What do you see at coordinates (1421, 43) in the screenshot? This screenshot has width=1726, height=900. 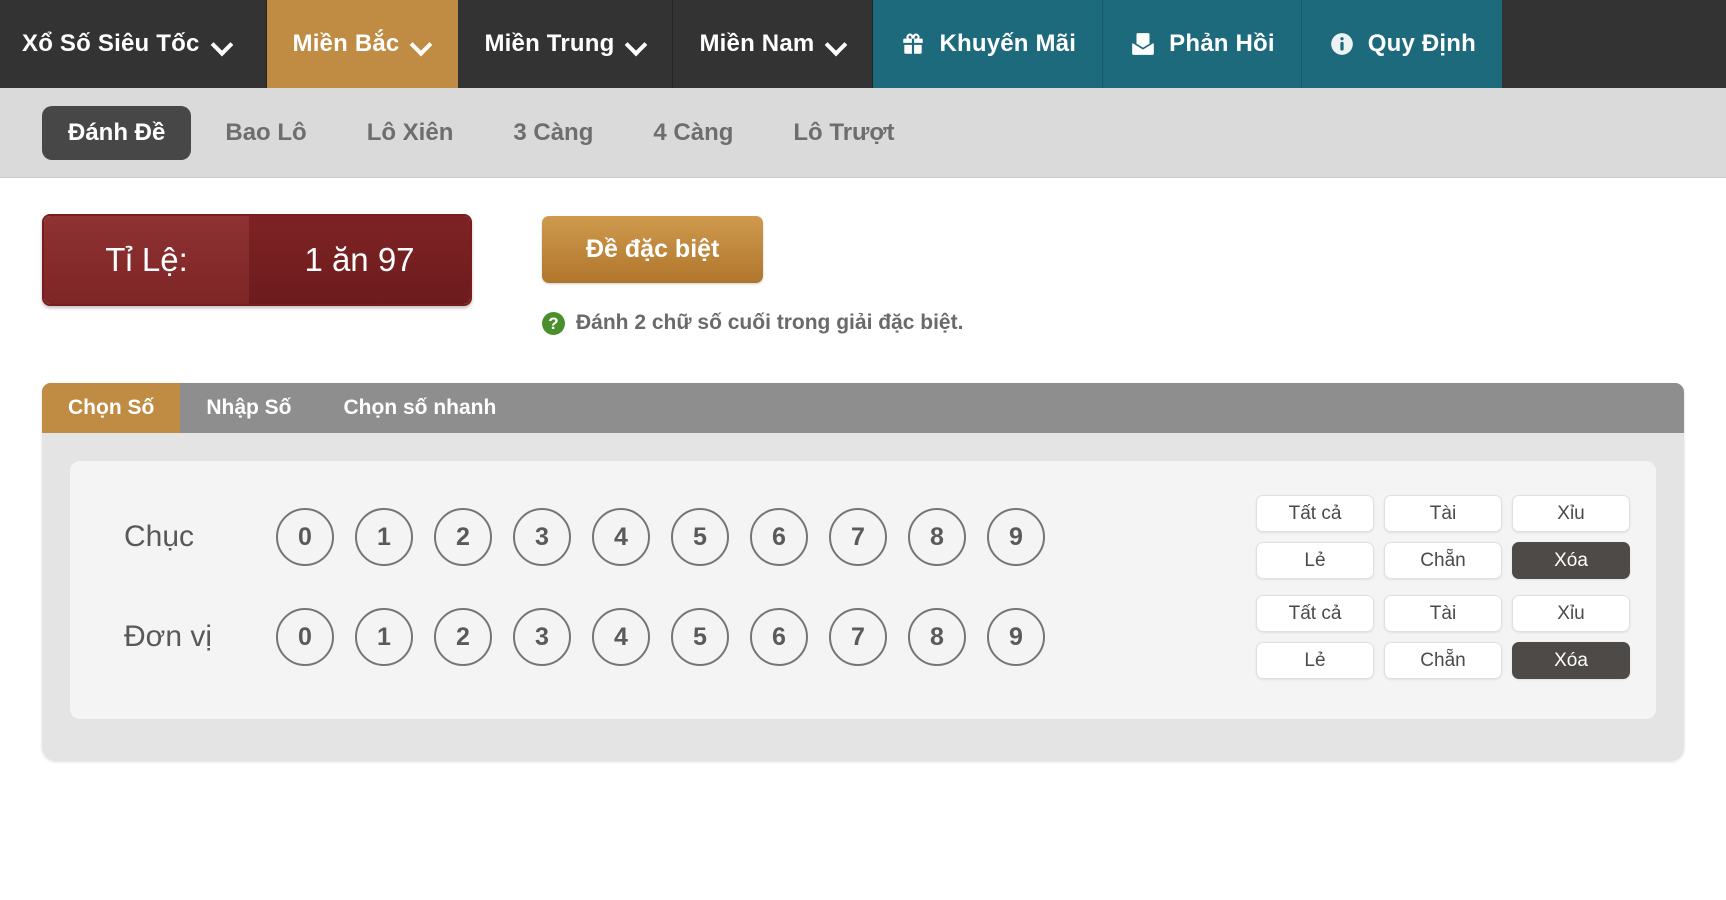 I see `nav-item-label: Quy Định` at bounding box center [1421, 43].